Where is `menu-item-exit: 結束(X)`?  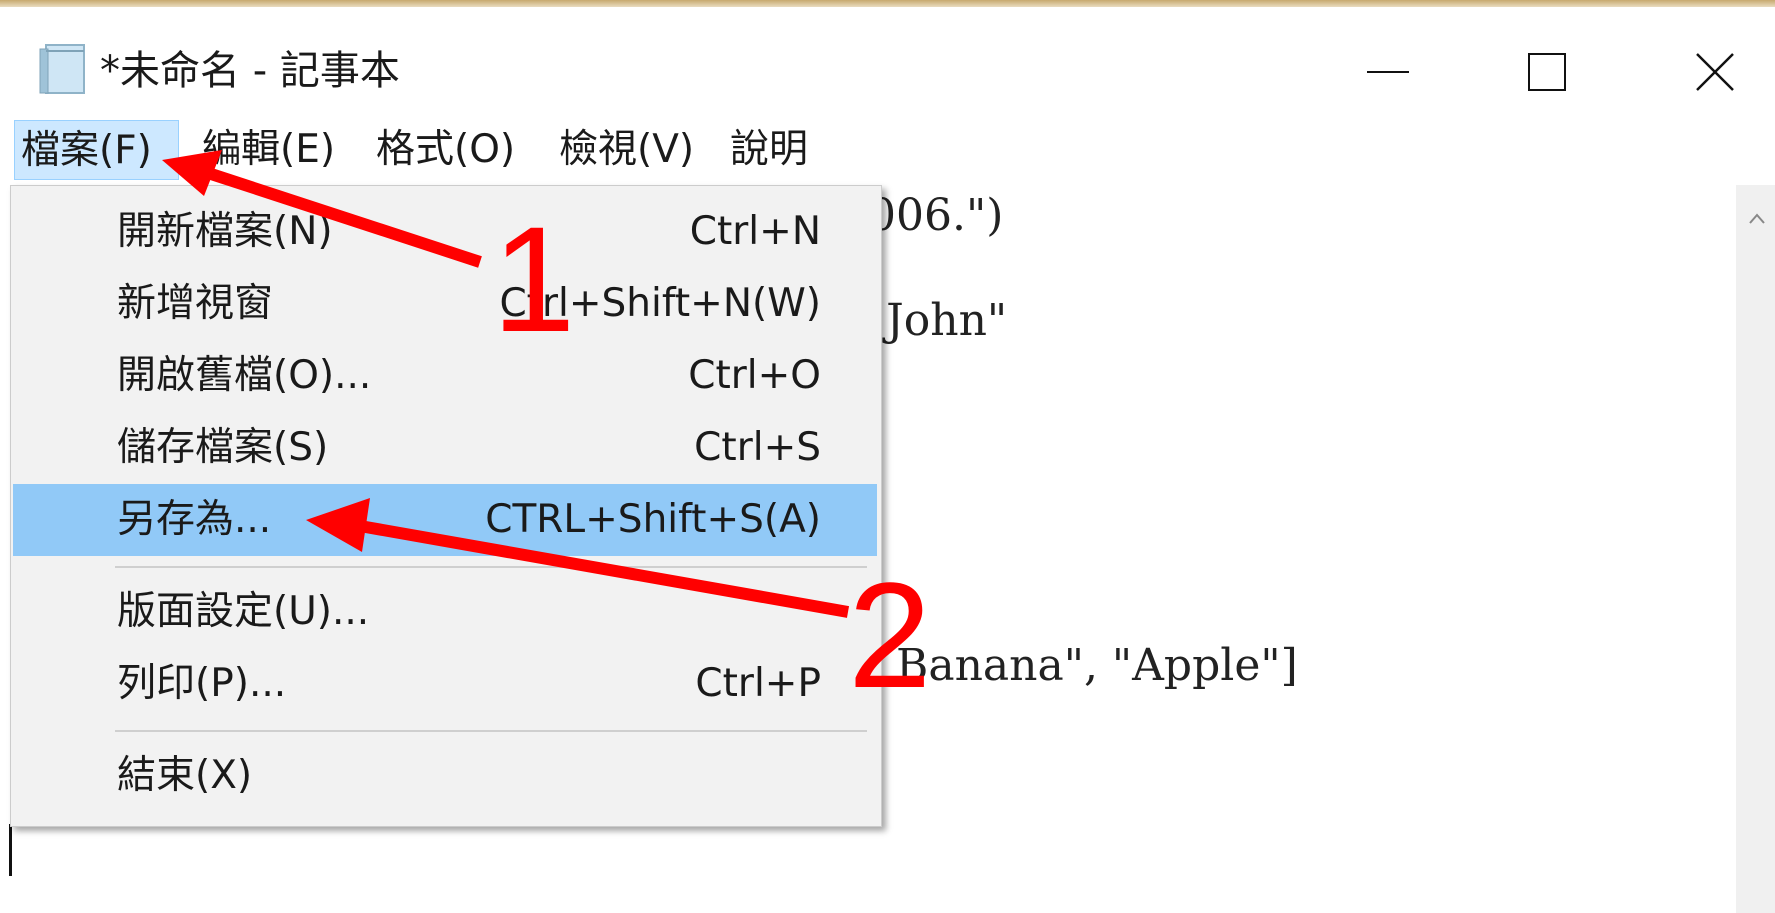
menu-item-exit: 結束(X) is located at coordinates (445, 776).